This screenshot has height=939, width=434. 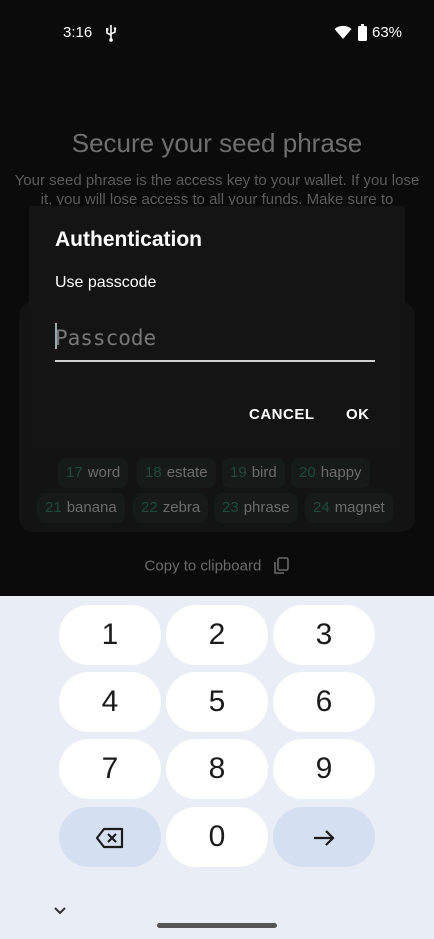 What do you see at coordinates (110, 635) in the screenshot?
I see `key-1: 1` at bounding box center [110, 635].